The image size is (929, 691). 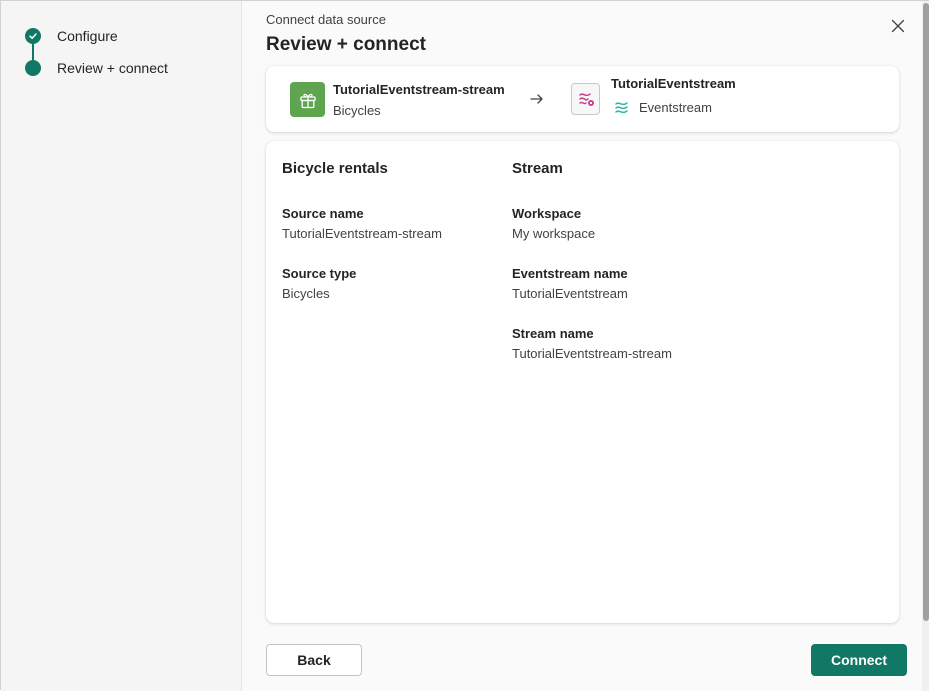 What do you see at coordinates (112, 68) in the screenshot?
I see `step-label: Review + connect` at bounding box center [112, 68].